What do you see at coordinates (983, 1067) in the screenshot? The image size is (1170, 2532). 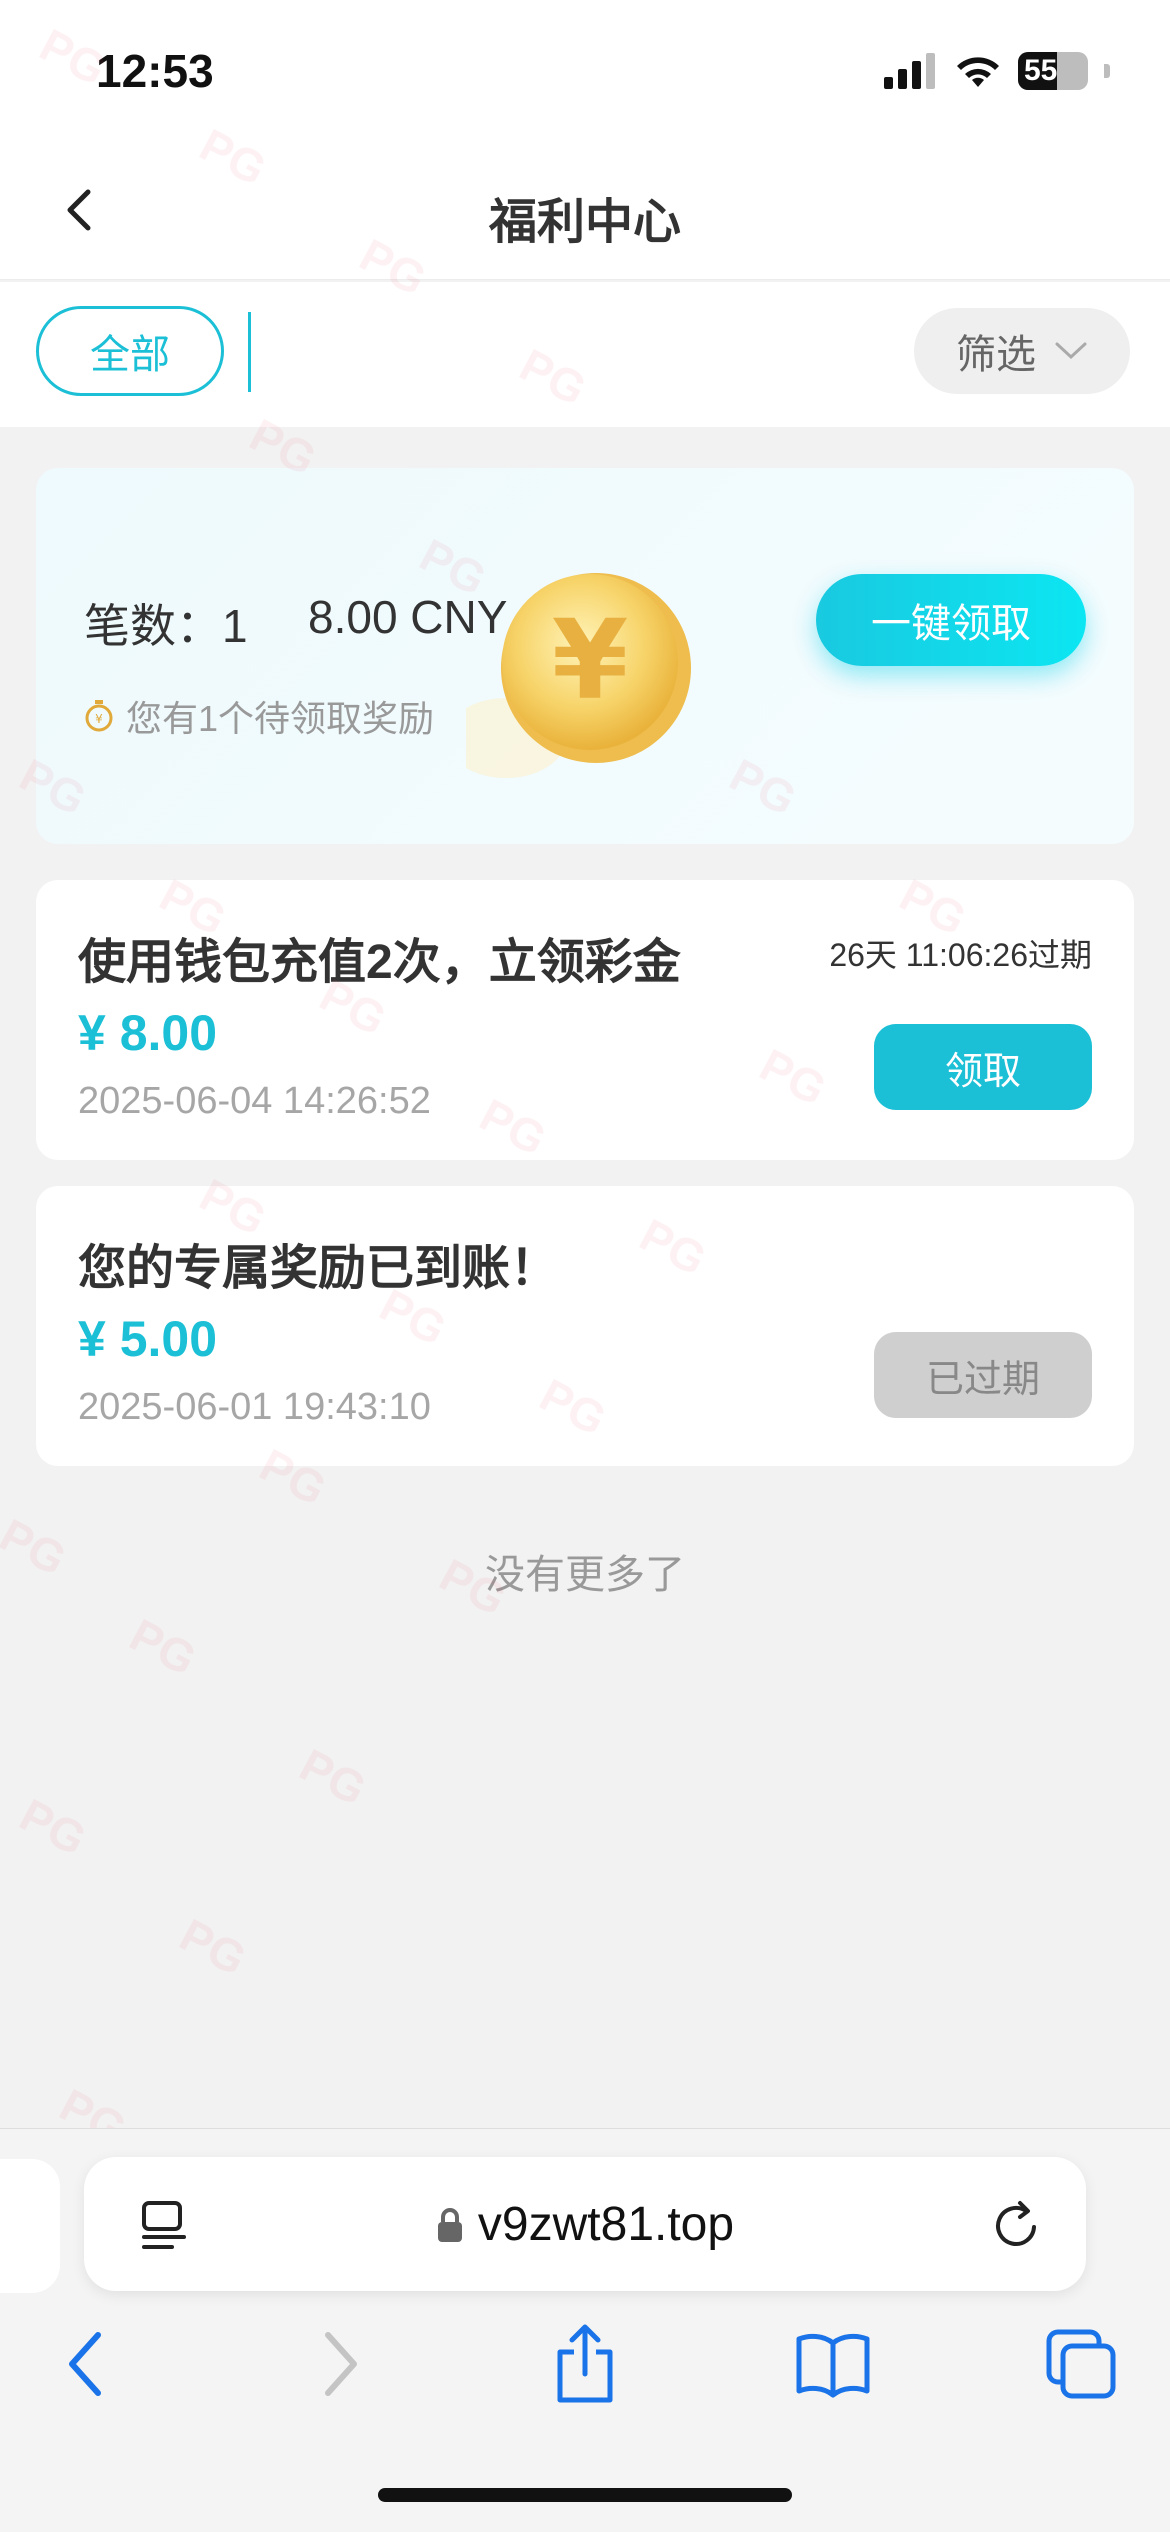 I see `claim-button: 领取` at bounding box center [983, 1067].